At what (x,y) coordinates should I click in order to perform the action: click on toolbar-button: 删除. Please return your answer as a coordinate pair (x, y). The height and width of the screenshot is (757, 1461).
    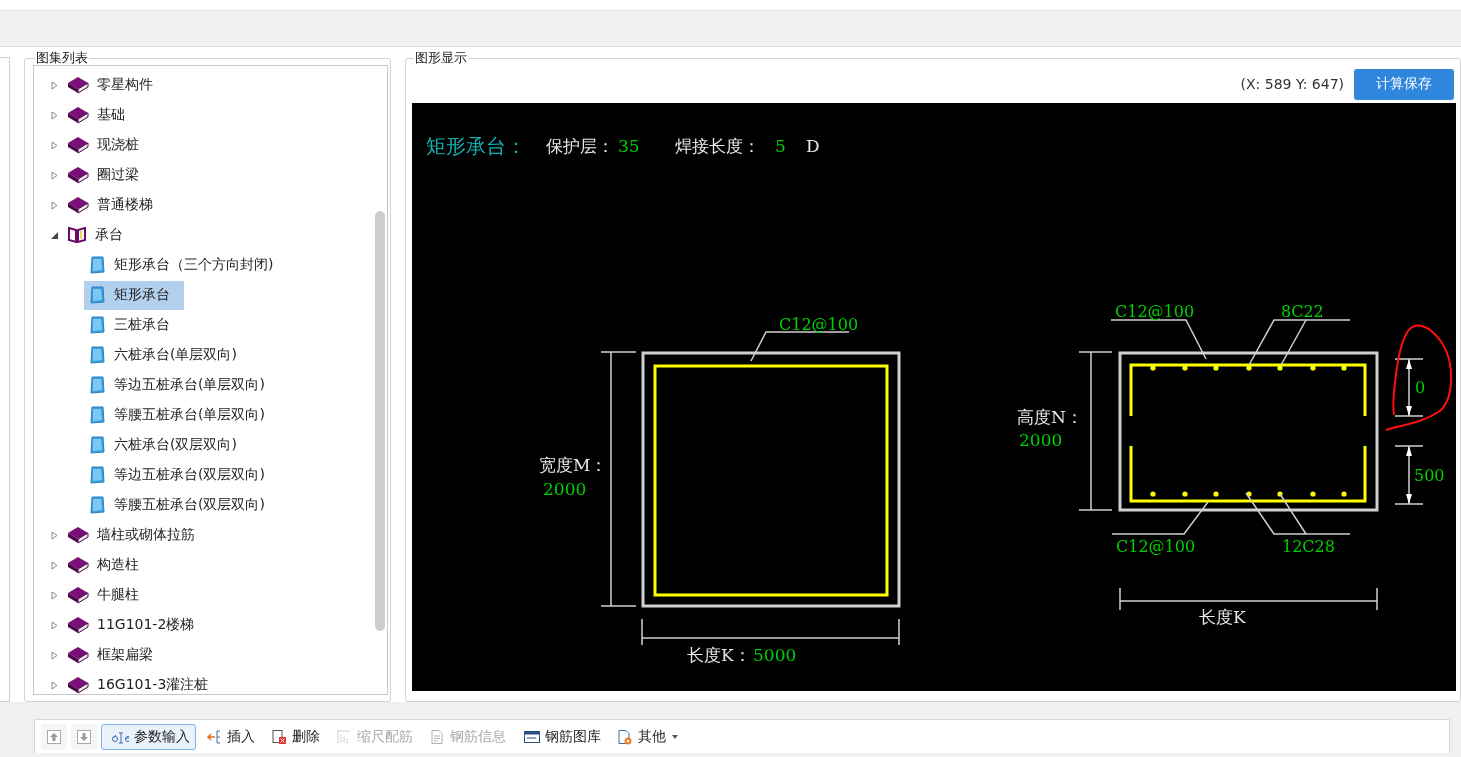
    Looking at the image, I should click on (295, 736).